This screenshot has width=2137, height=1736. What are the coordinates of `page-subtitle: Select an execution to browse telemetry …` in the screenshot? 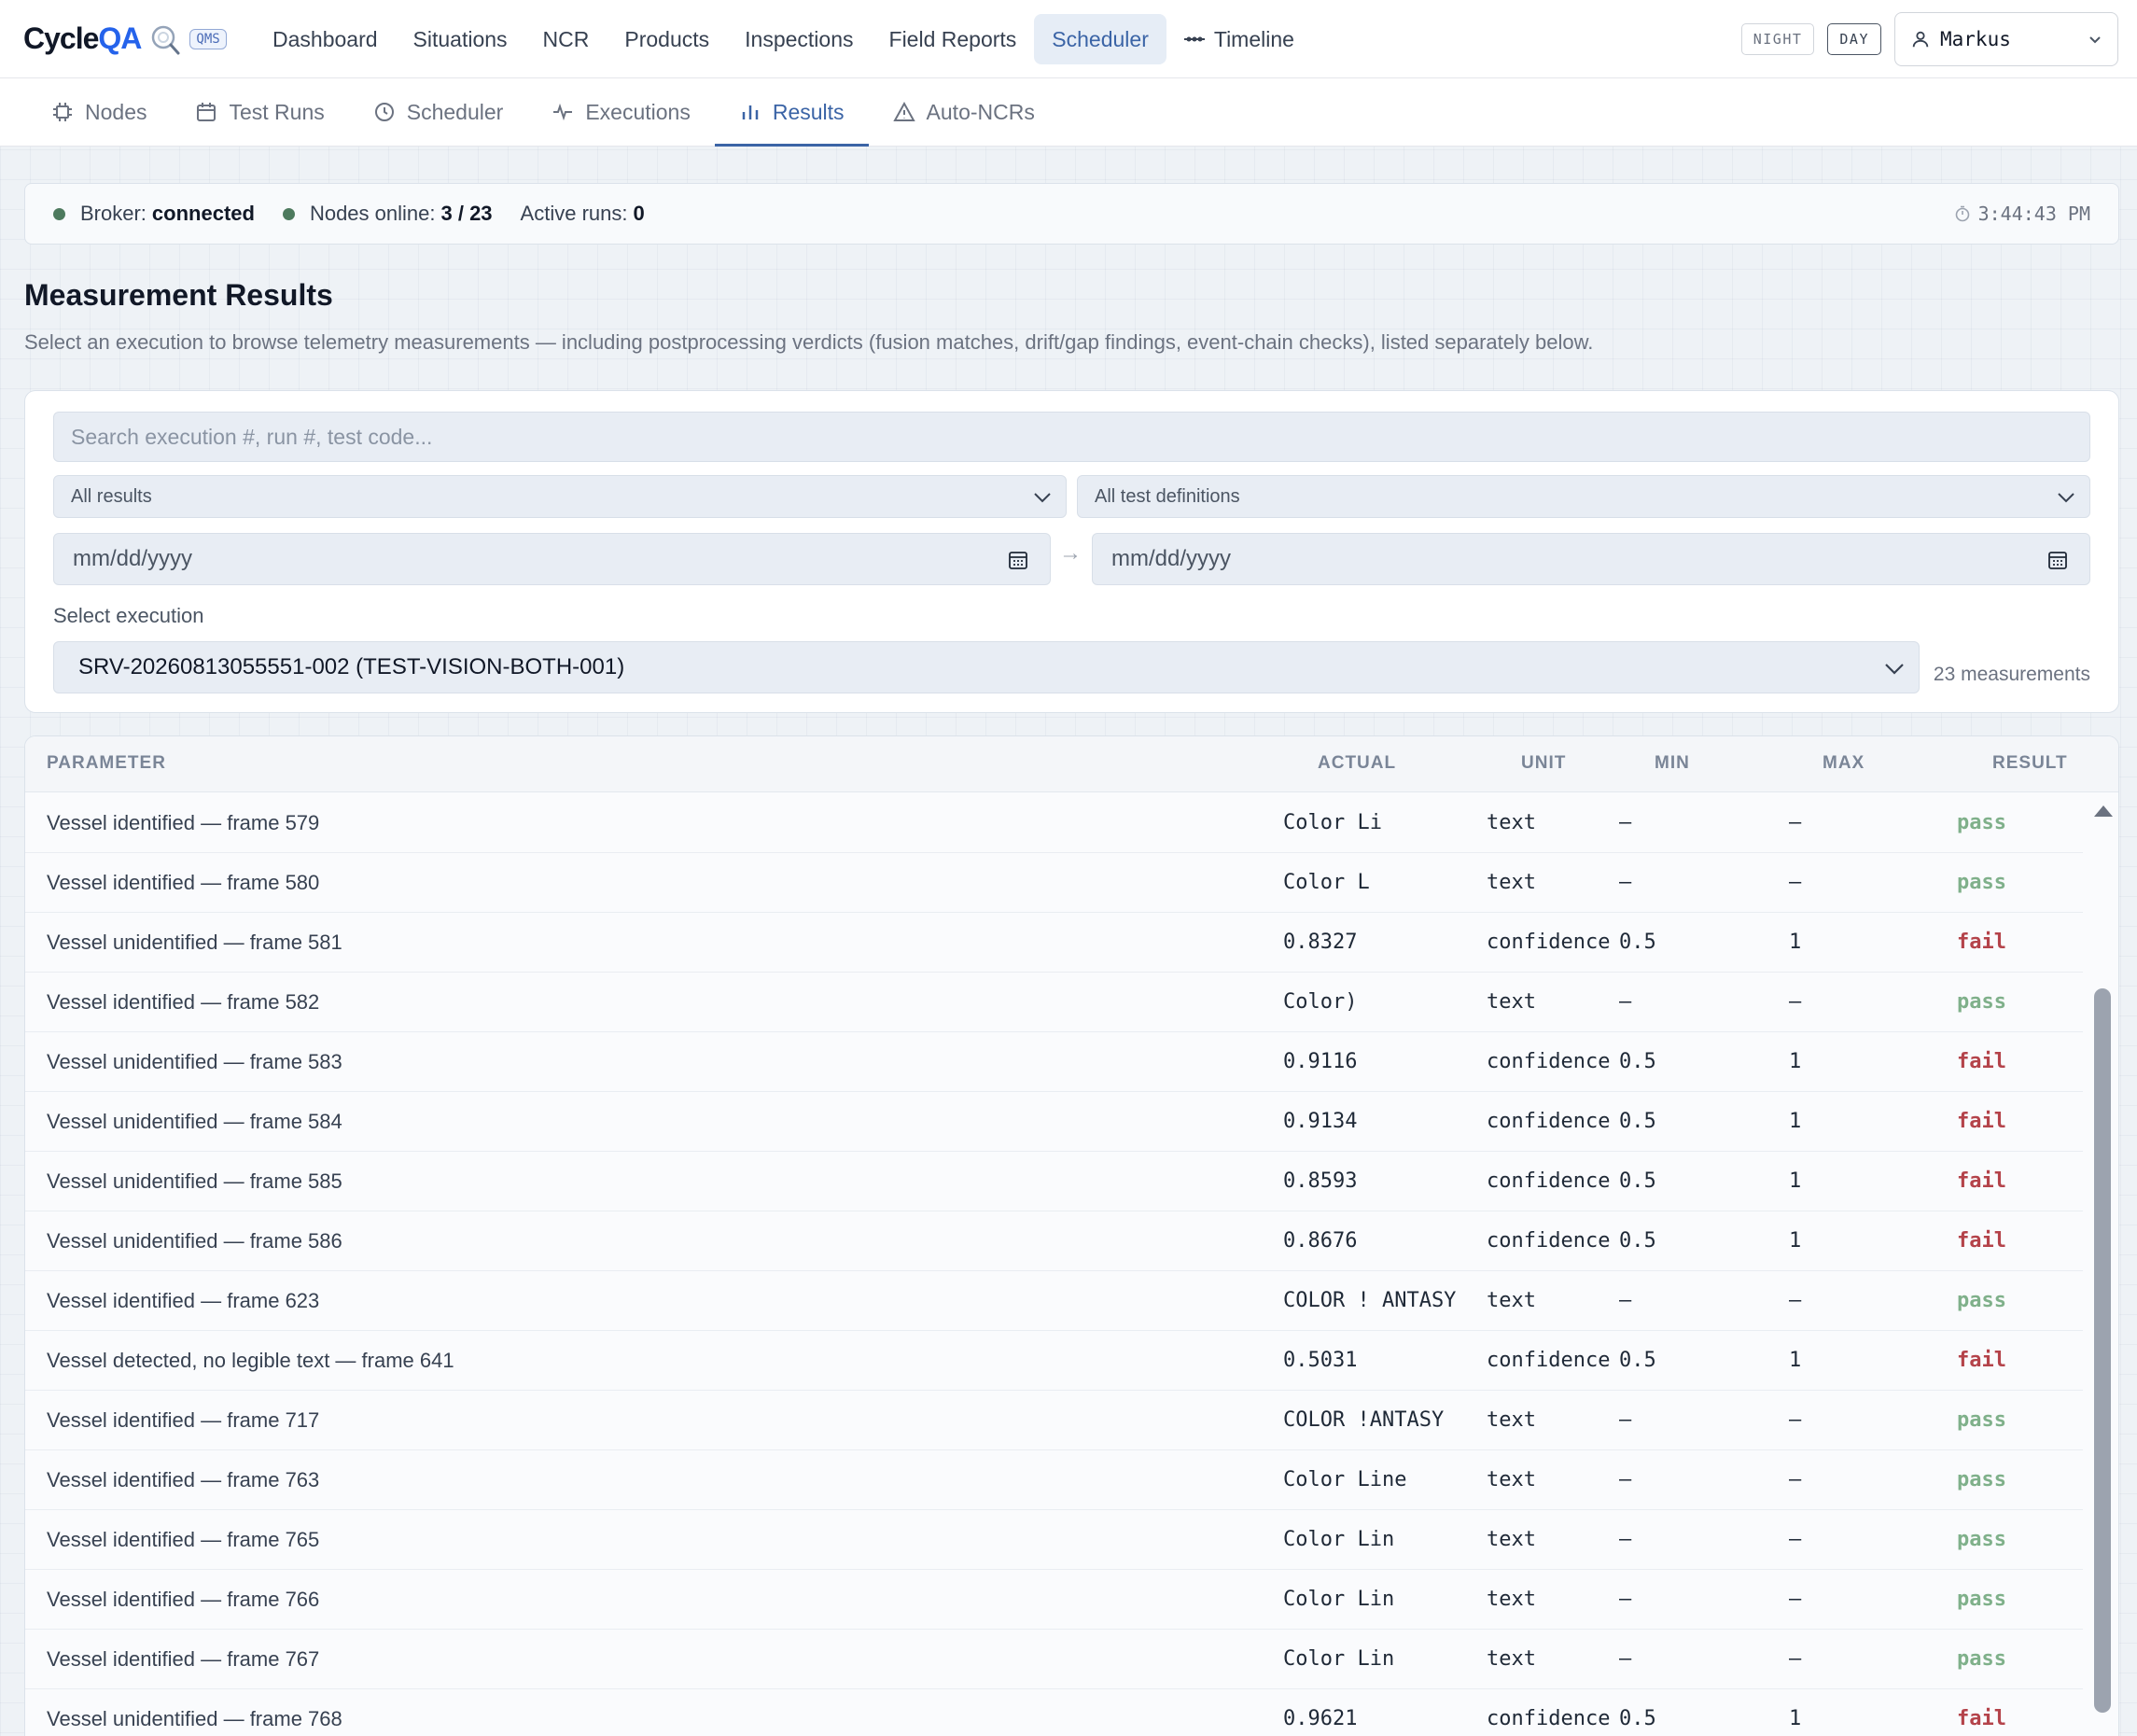 It's located at (809, 342).